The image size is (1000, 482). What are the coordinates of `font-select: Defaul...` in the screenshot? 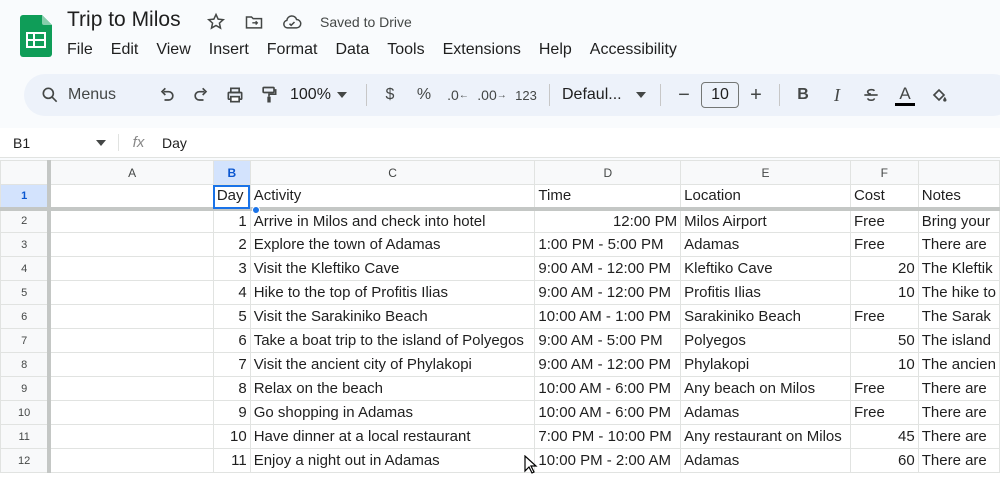 It's located at (605, 95).